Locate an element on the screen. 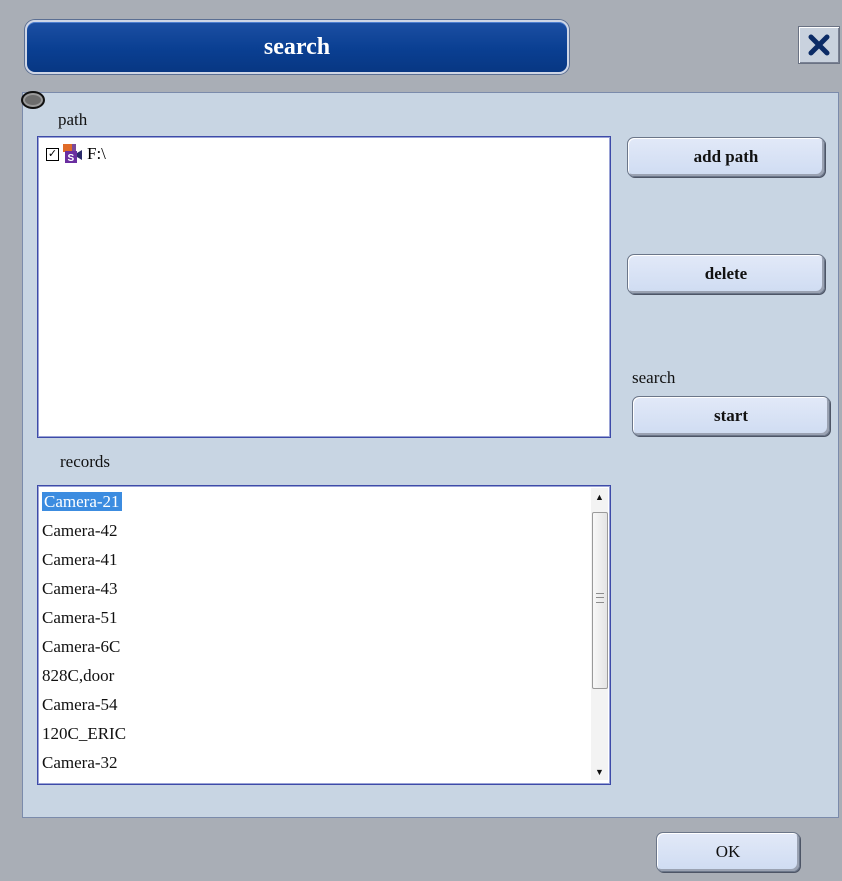 The height and width of the screenshot is (881, 842). status-indicator-icon is located at coordinates (33, 100).